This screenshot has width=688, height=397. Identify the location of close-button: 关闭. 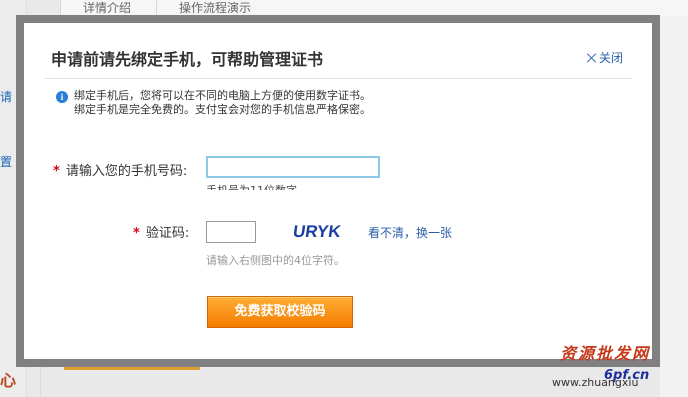
(605, 57).